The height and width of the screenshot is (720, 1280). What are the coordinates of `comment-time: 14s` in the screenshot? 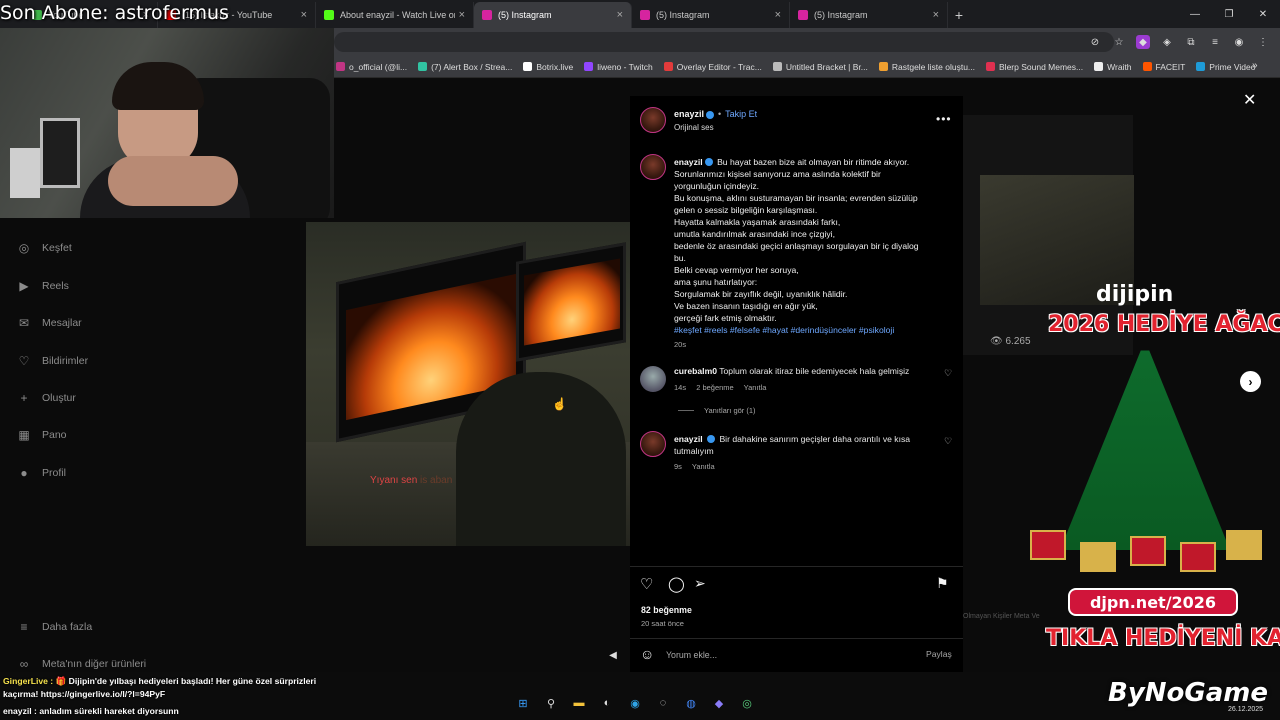 It's located at (680, 387).